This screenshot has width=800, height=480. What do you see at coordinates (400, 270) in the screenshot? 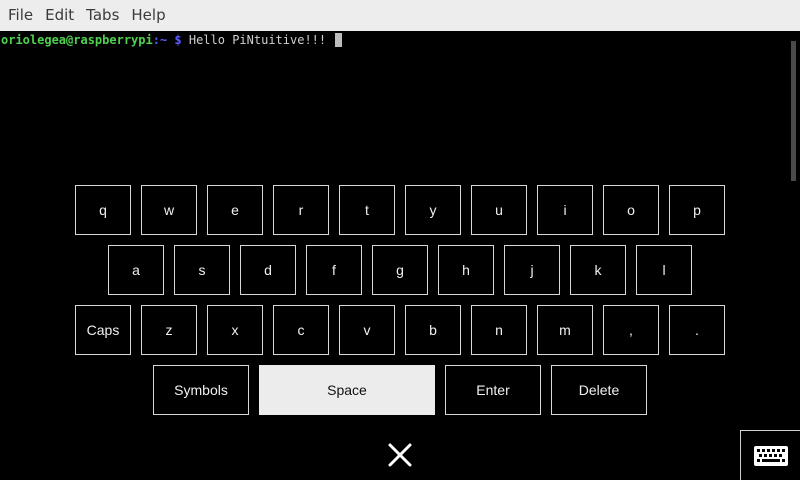
I see `key-g: g` at bounding box center [400, 270].